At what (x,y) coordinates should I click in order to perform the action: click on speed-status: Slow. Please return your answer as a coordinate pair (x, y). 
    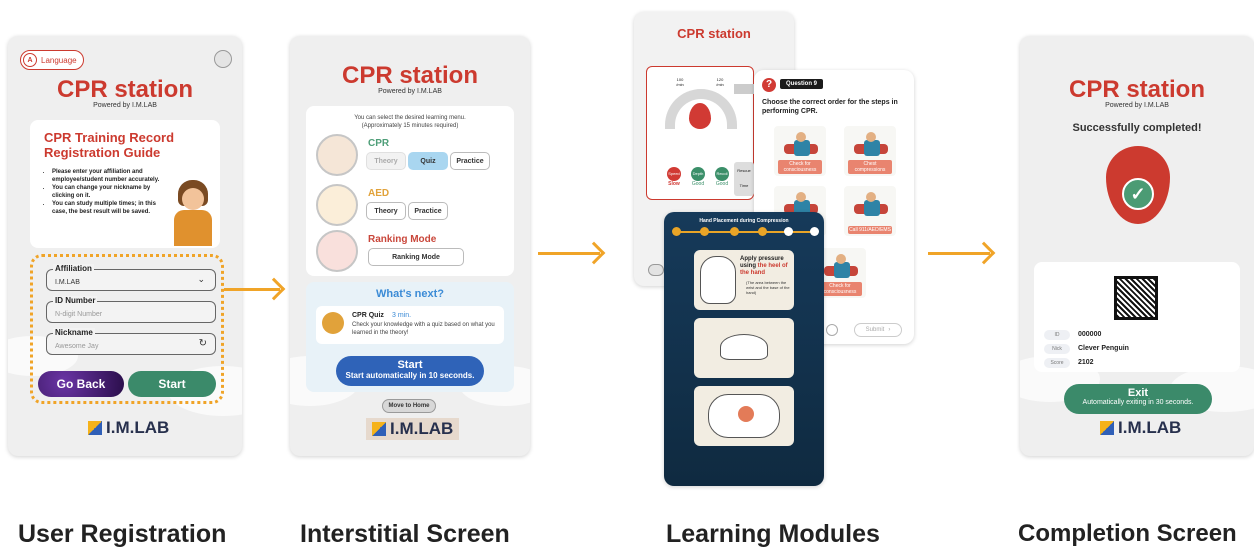
    Looking at the image, I should click on (674, 184).